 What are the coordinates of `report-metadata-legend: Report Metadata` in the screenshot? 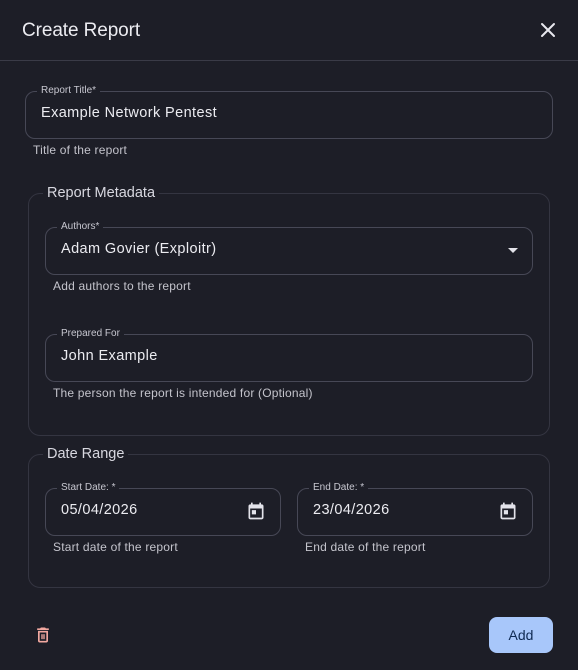 It's located at (101, 193).